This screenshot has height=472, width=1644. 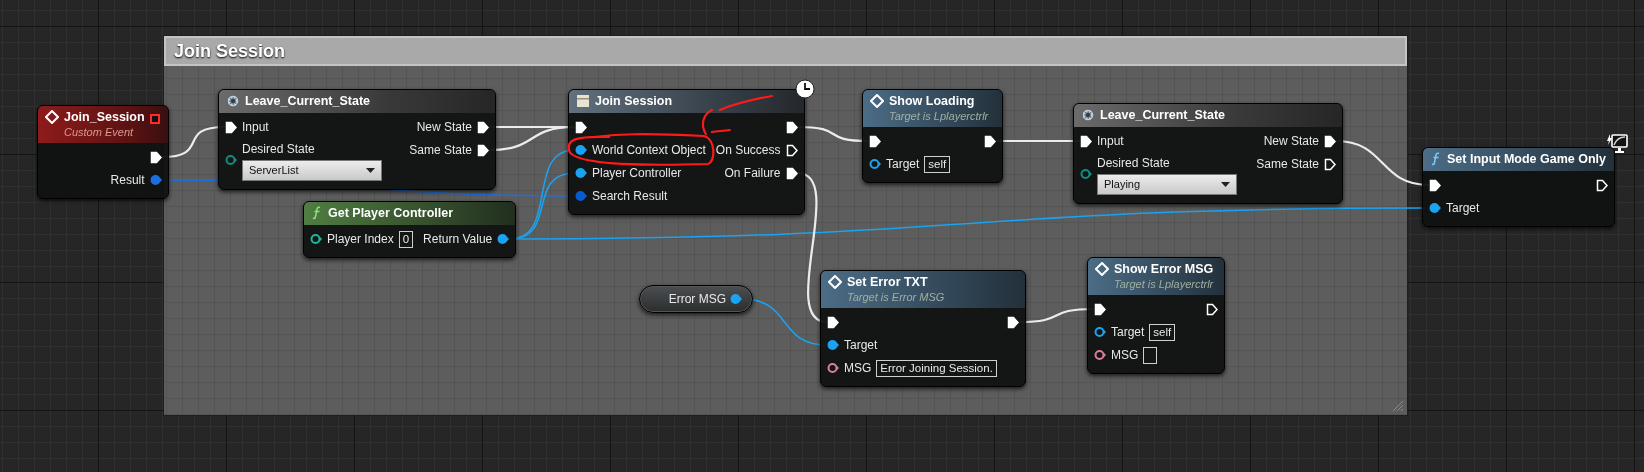 What do you see at coordinates (923, 328) in the screenshot?
I see `graph-node: Set Error TXT Target is Error MSG Target MSG Error Joining Session.` at bounding box center [923, 328].